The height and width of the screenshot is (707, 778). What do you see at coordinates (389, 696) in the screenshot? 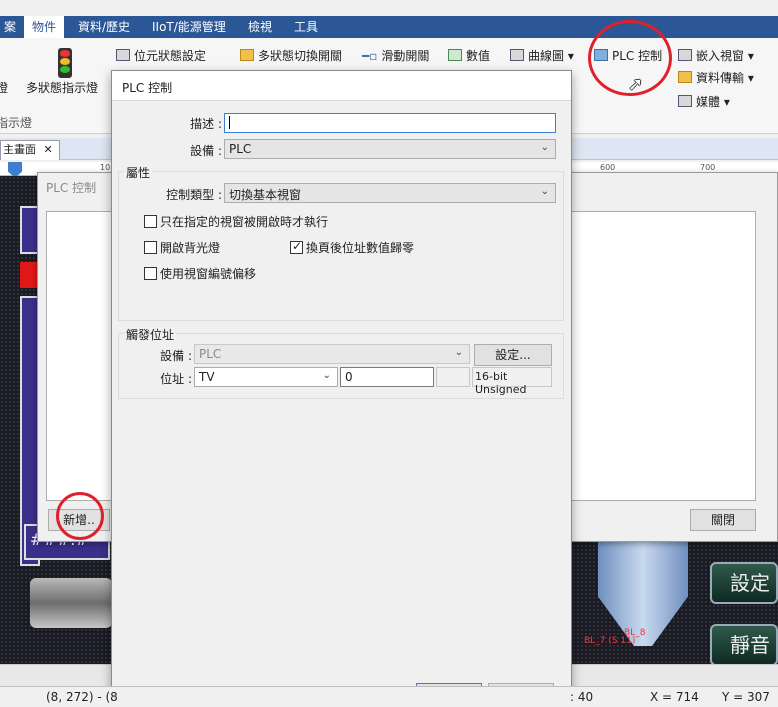
I see `status-bar: (8, 272) - (8 : 40 X = 714 Y = 307` at bounding box center [389, 696].